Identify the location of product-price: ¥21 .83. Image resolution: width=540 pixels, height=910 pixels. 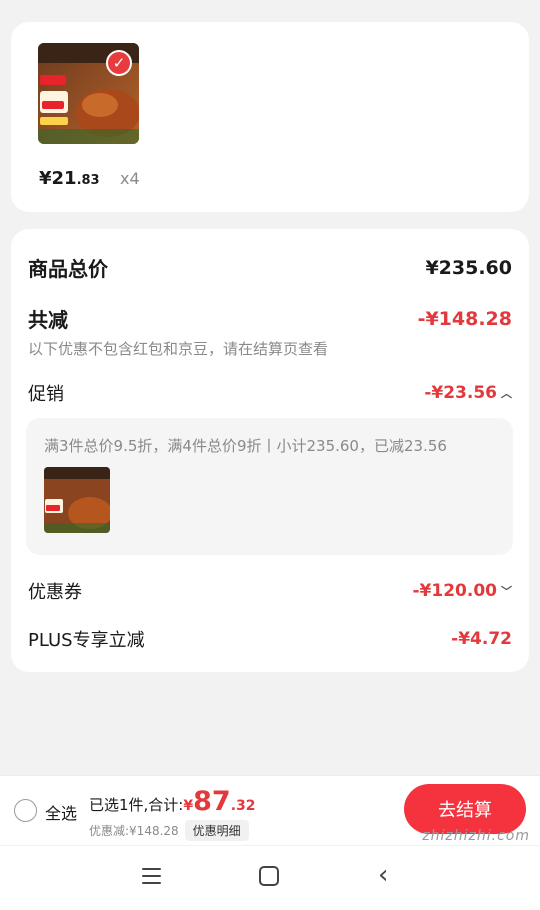
(69, 178).